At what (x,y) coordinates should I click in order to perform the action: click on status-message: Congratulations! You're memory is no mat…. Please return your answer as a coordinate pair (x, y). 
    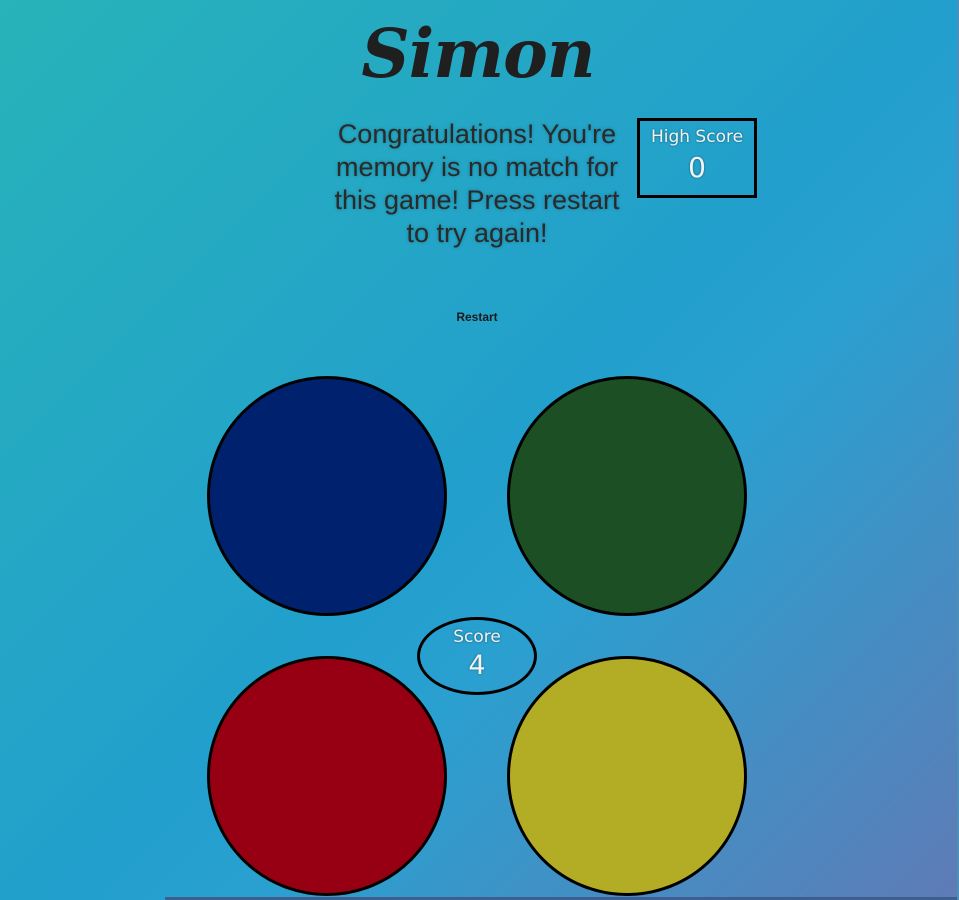
    Looking at the image, I should click on (477, 183).